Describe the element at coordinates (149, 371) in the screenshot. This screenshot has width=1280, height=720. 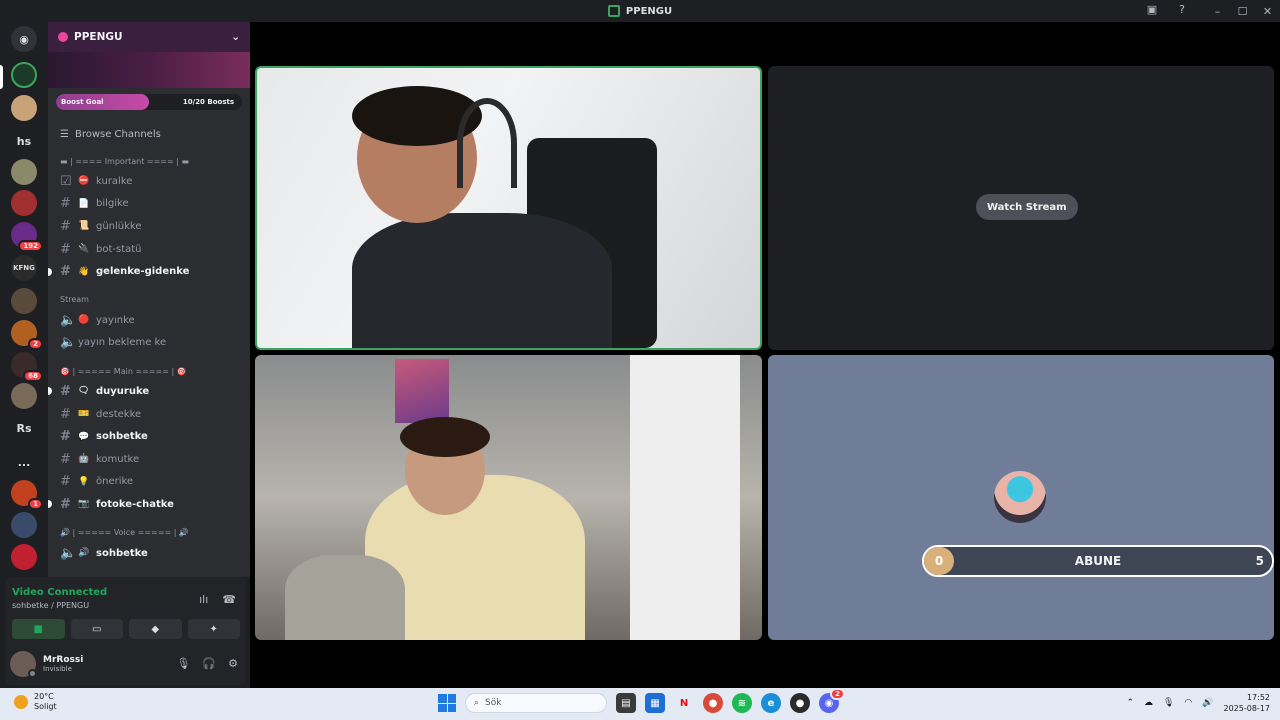
I see `category-main: 🎯 | ===== Main ===== | 🎯` at that location.